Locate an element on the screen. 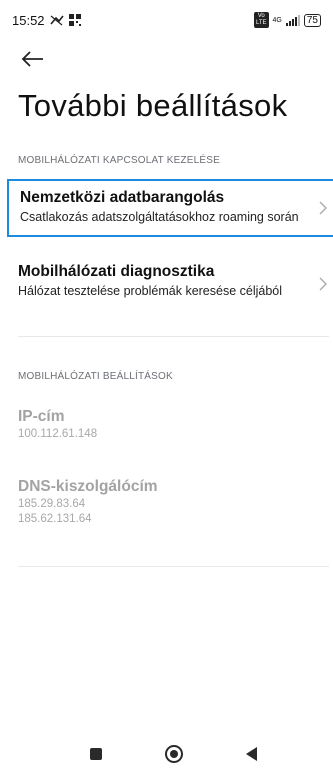 Image resolution: width=333 pixels, height=780 pixels. back-arrow-icon is located at coordinates (32, 59).